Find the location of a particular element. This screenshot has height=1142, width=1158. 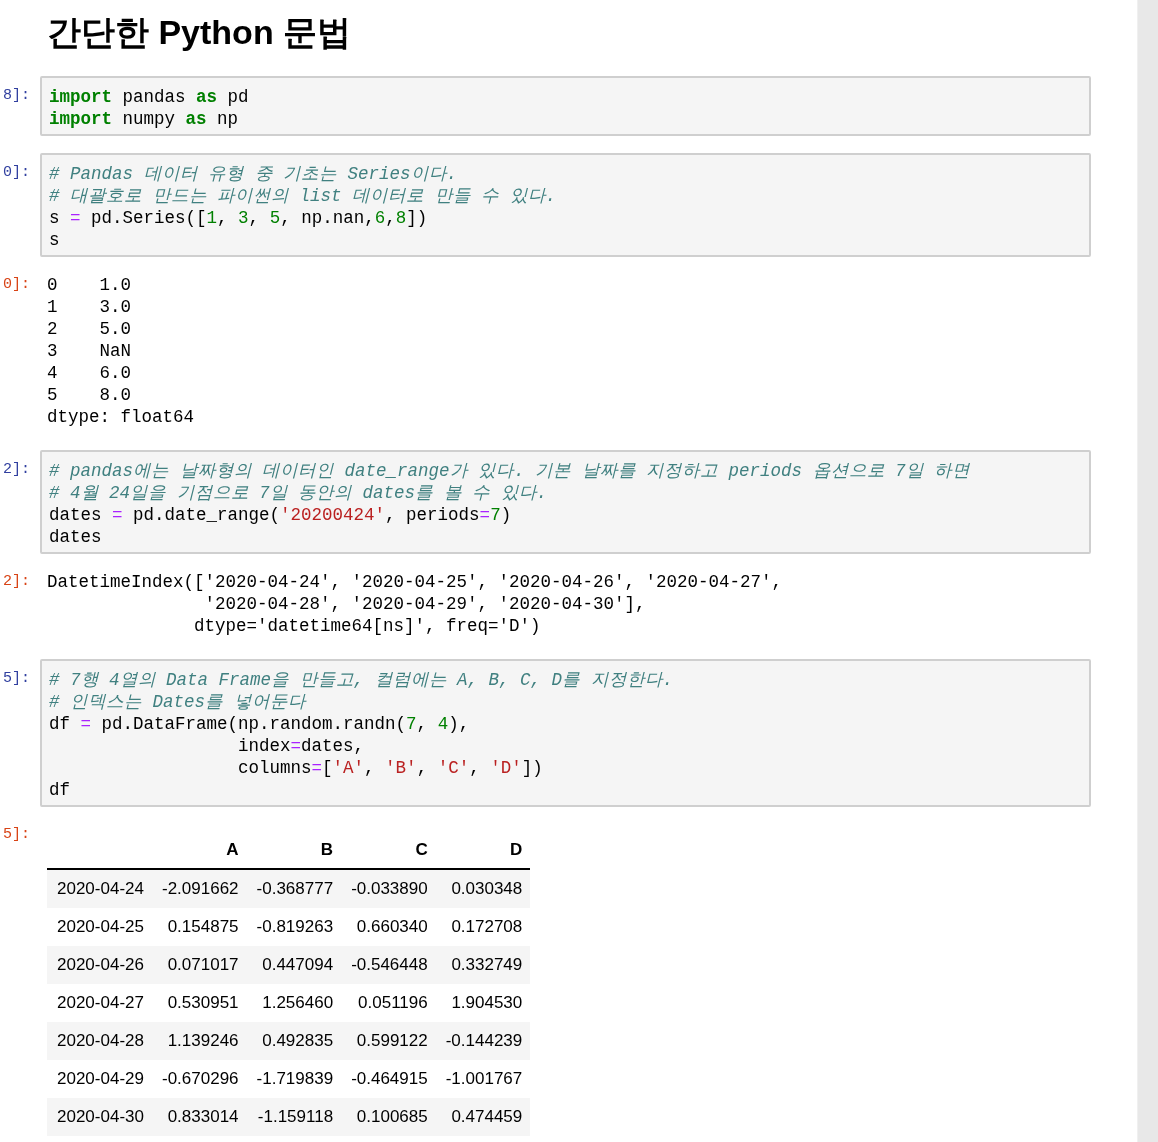

table-cell: 0.447094 is located at coordinates (294, 965).